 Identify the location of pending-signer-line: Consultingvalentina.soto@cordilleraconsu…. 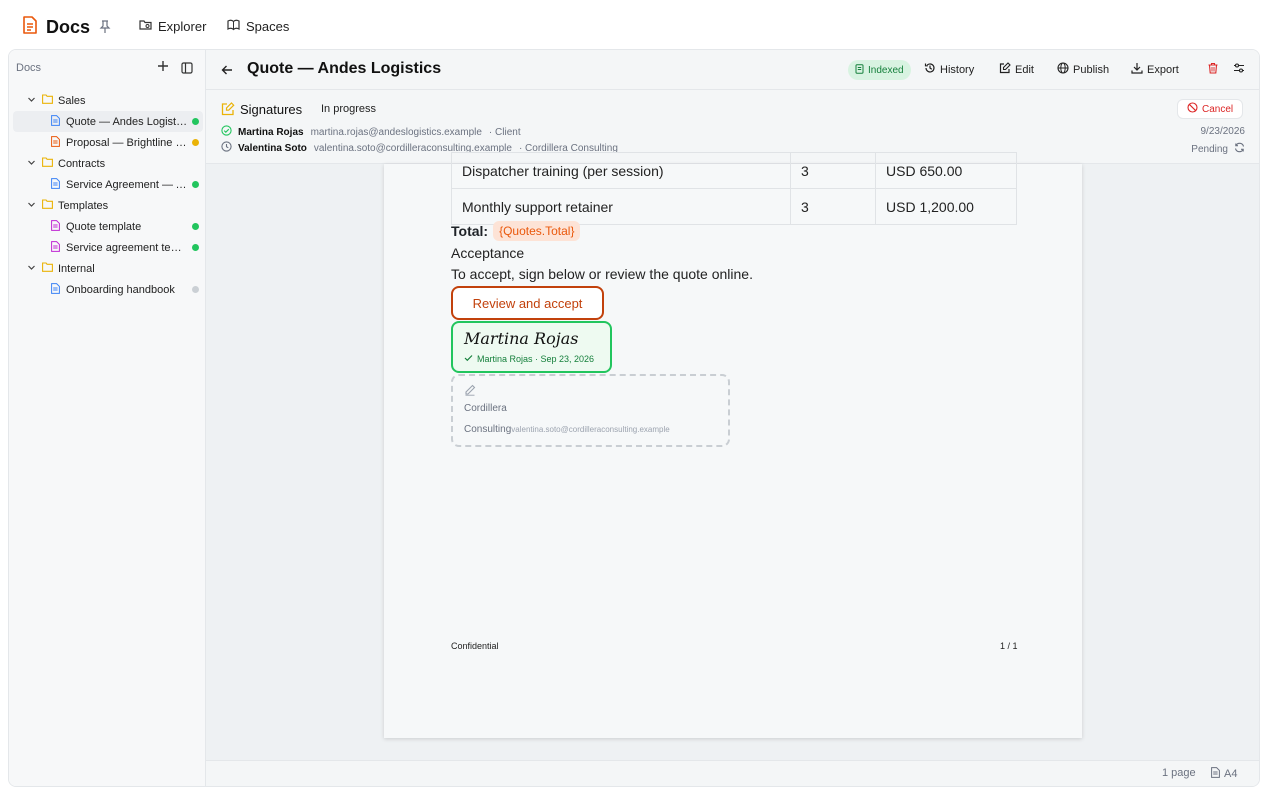
(567, 429).